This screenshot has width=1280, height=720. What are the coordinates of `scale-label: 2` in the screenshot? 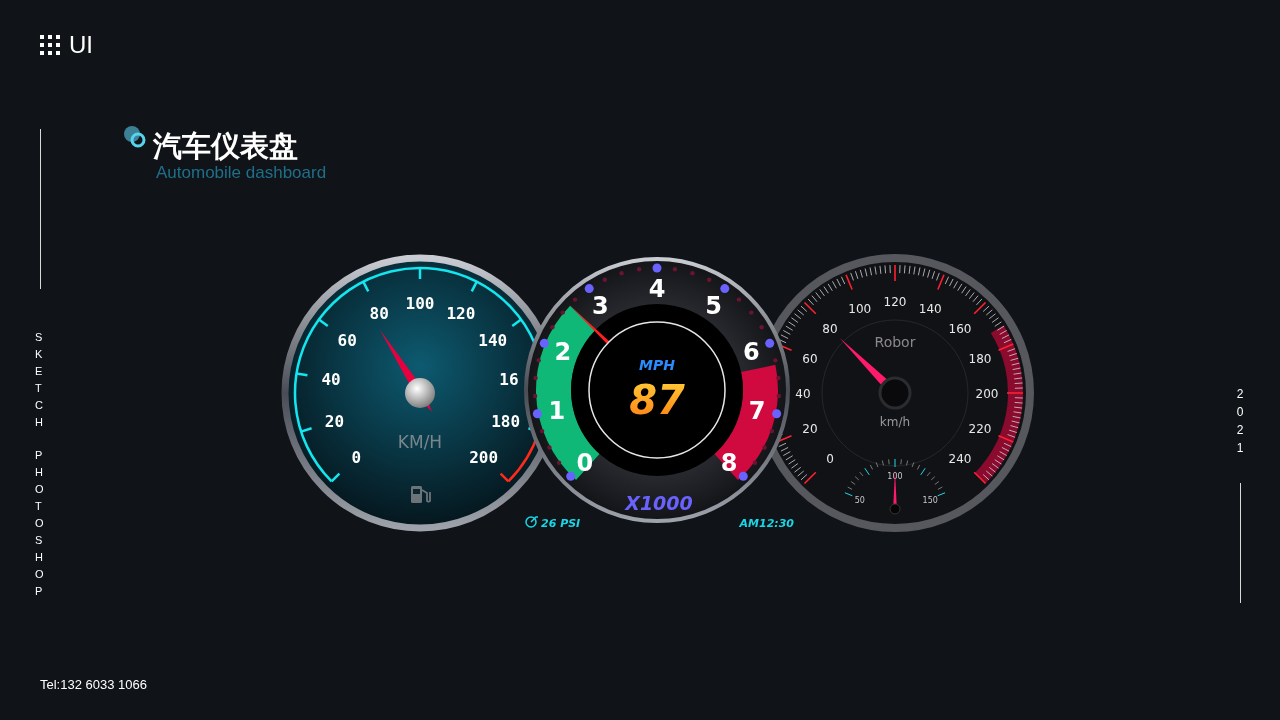 It's located at (563, 351).